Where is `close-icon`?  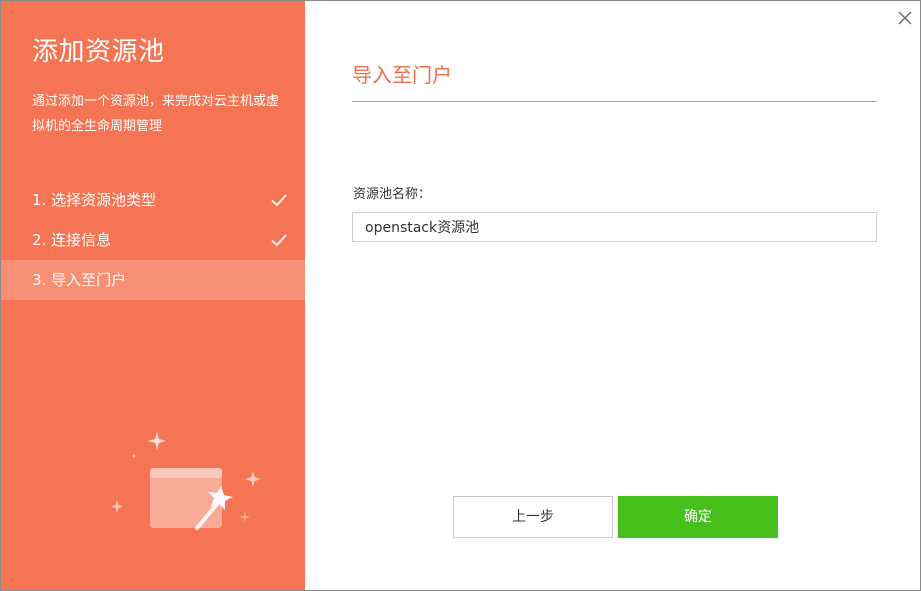 close-icon is located at coordinates (905, 18).